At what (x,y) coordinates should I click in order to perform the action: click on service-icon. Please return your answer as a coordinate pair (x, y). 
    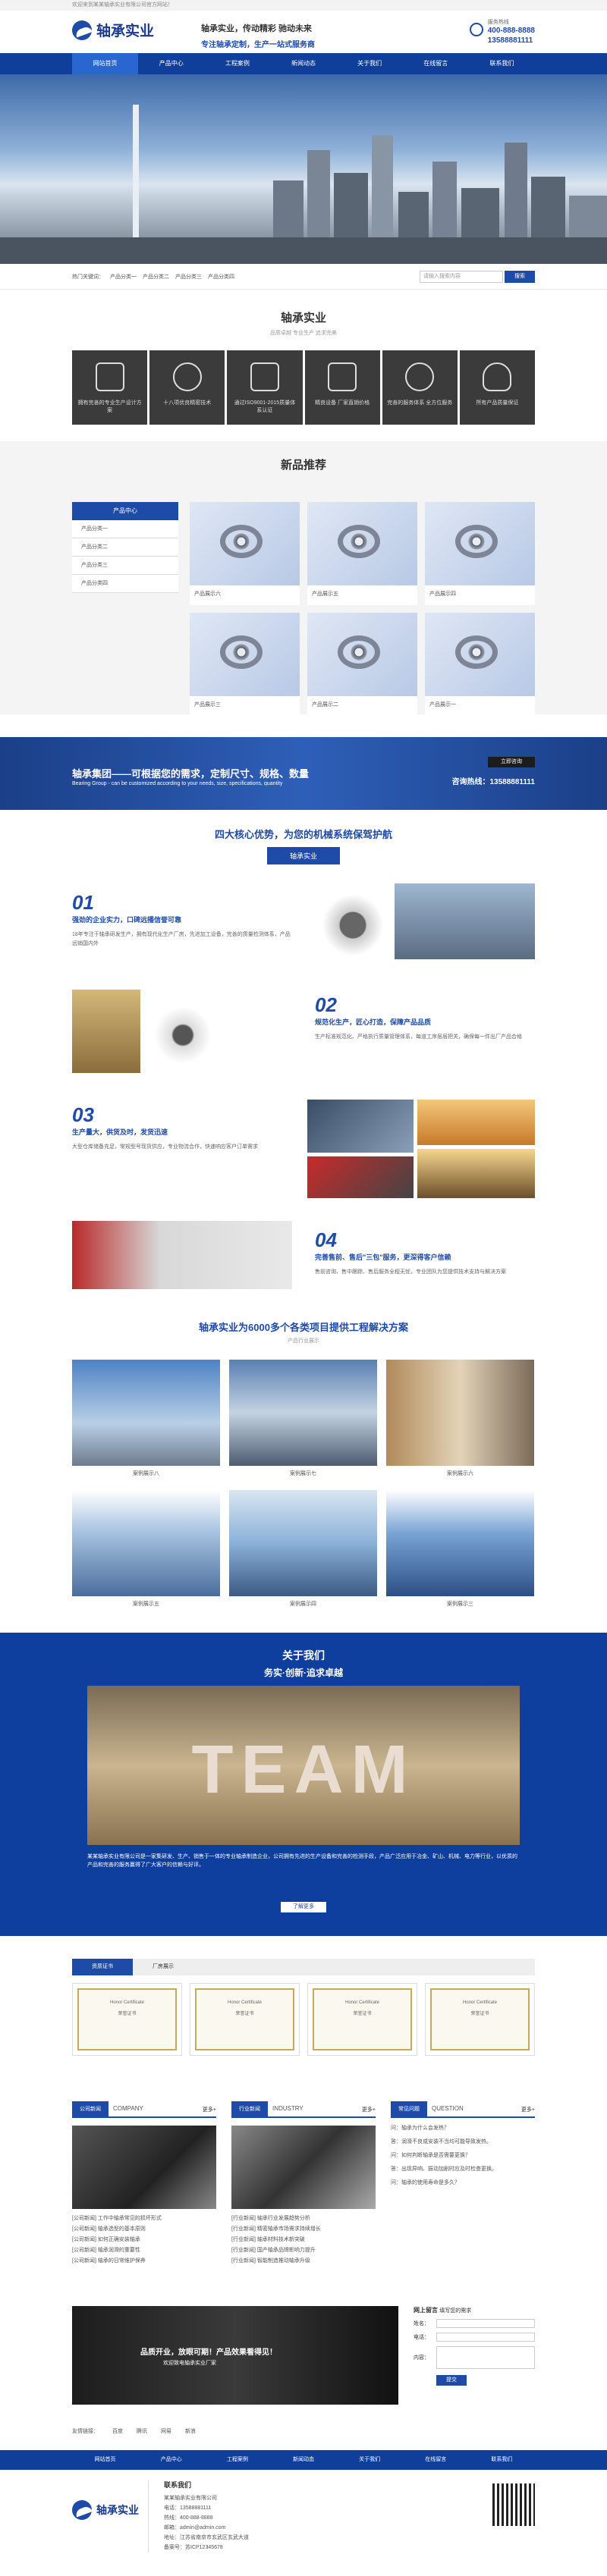
    Looking at the image, I should click on (420, 376).